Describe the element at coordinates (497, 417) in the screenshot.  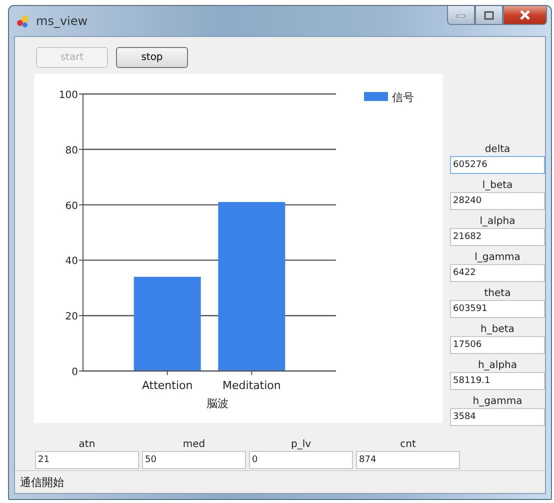
I see `value-field: 3584` at that location.